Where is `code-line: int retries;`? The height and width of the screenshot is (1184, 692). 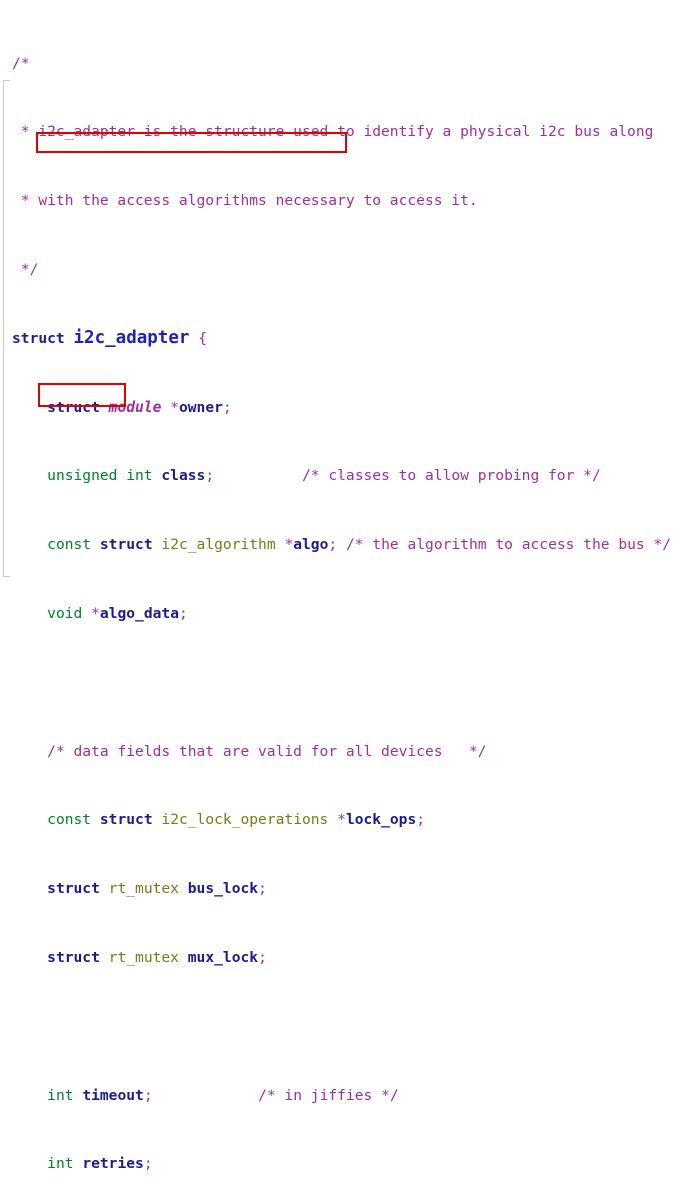
code-line: int retries; is located at coordinates (100, 1164).